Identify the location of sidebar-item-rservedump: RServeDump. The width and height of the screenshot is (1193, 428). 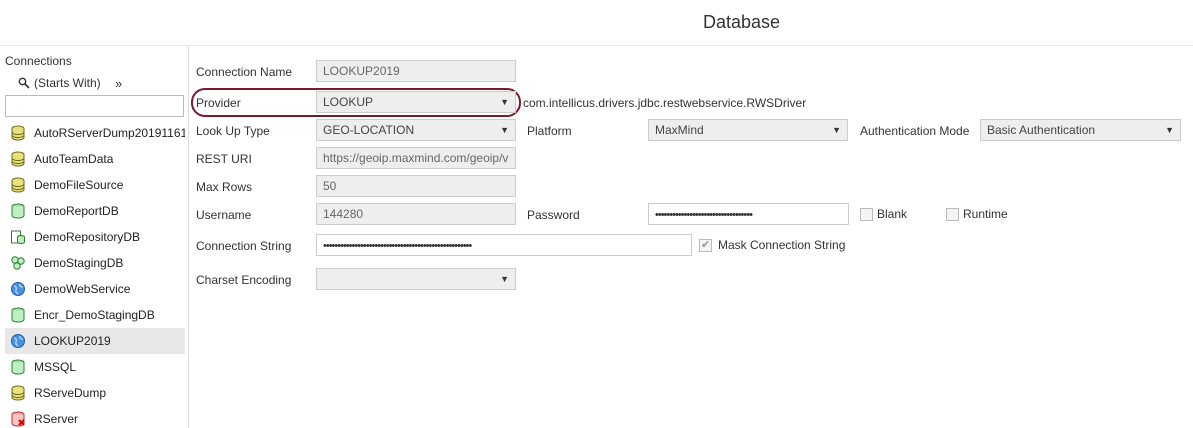
(95, 393).